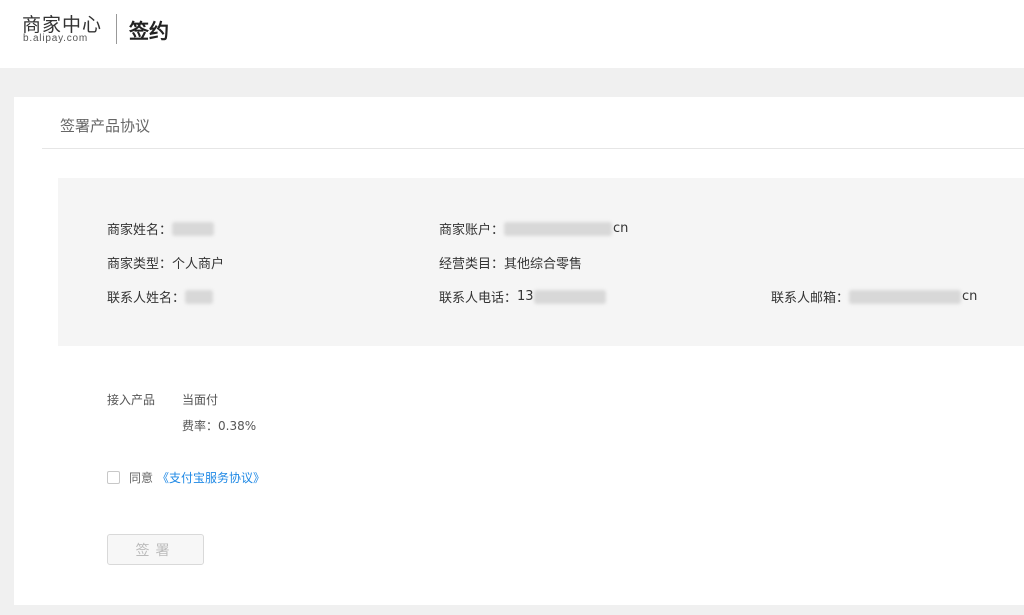  I want to click on business-category-label: 经营类目：, so click(472, 264).